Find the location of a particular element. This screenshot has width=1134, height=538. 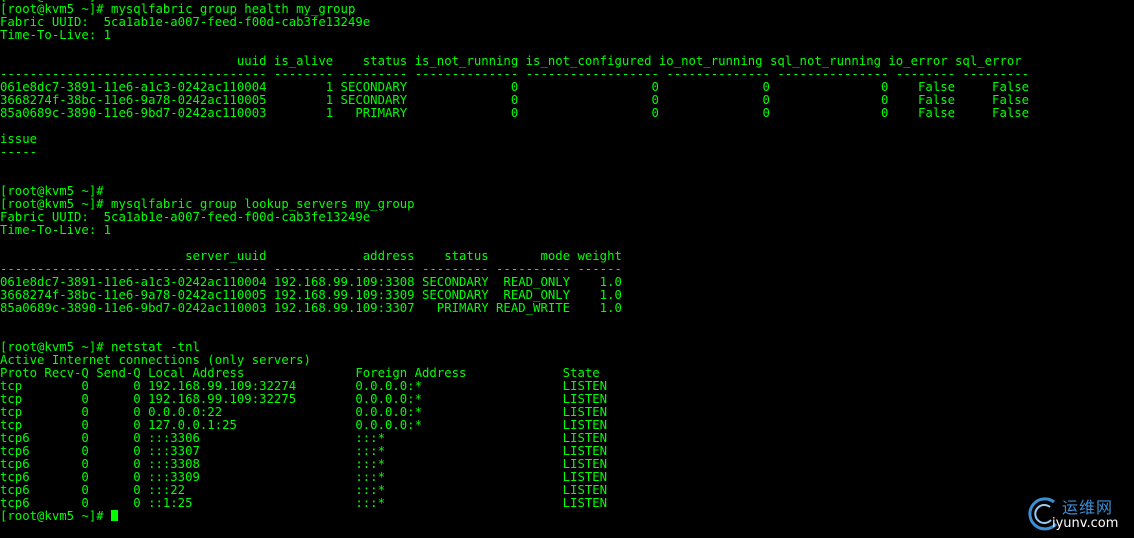

shell-prompt: [root@kvm5 ~]# is located at coordinates (56, 516).